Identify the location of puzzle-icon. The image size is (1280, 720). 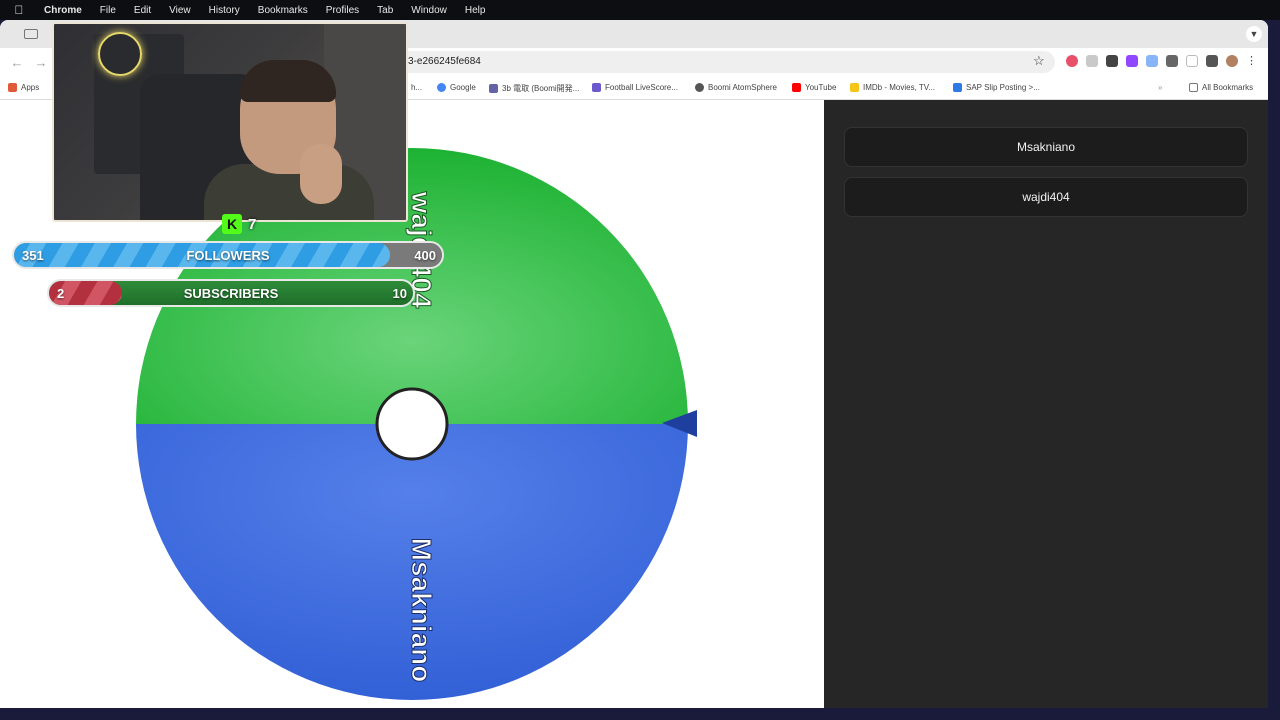
(1172, 60).